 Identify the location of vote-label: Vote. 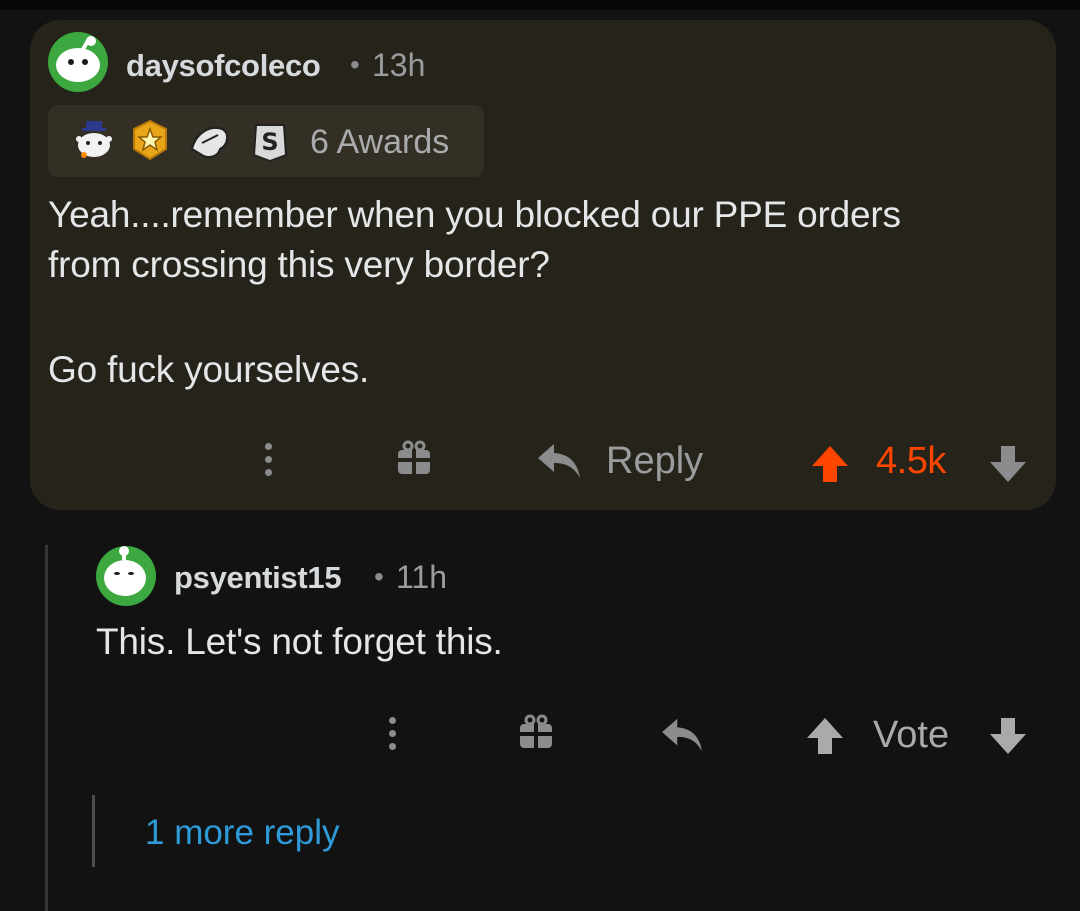
(911, 735).